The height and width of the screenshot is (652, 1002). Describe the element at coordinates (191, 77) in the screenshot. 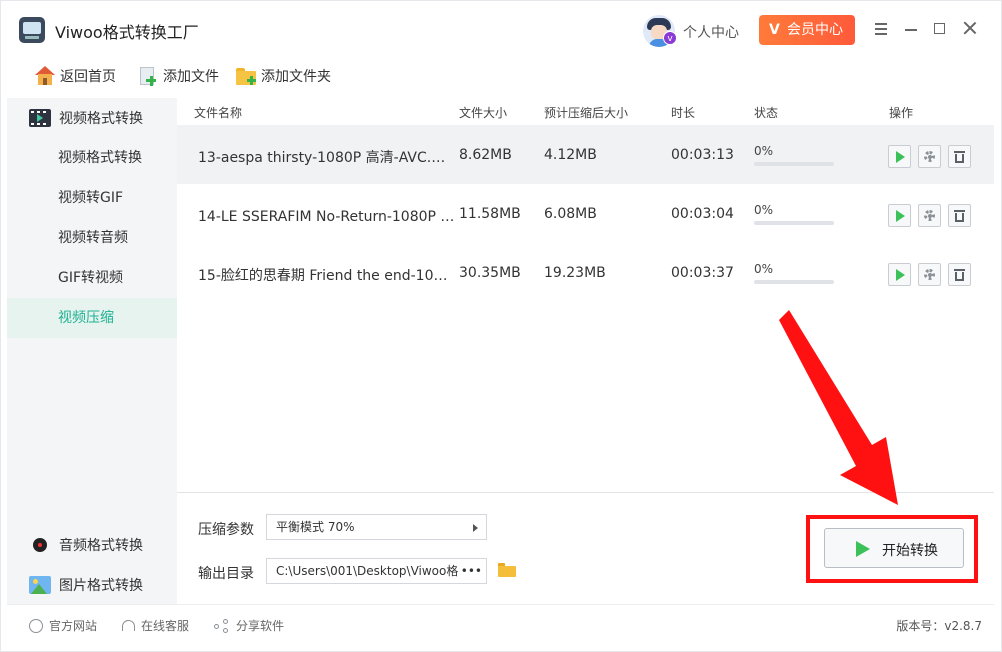

I see `add-file-label: 添加文件` at that location.